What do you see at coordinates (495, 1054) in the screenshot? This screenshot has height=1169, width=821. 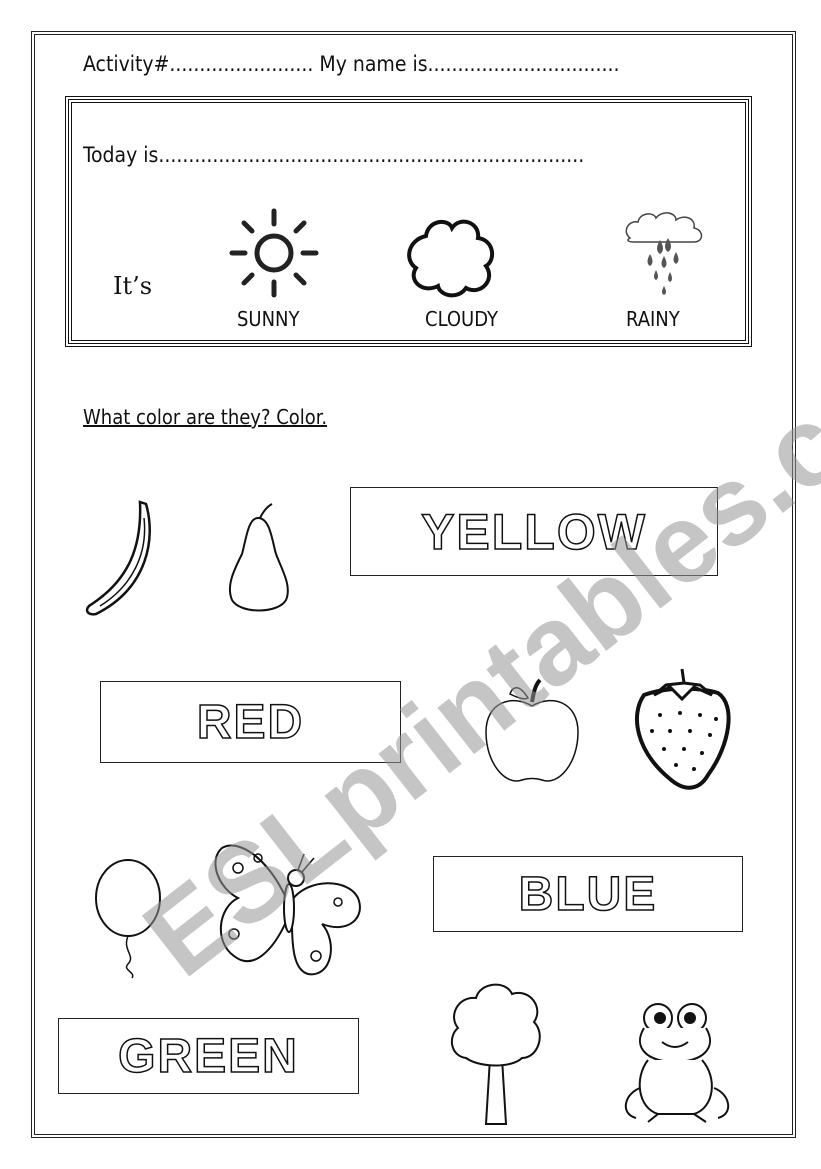 I see `tree-picture` at bounding box center [495, 1054].